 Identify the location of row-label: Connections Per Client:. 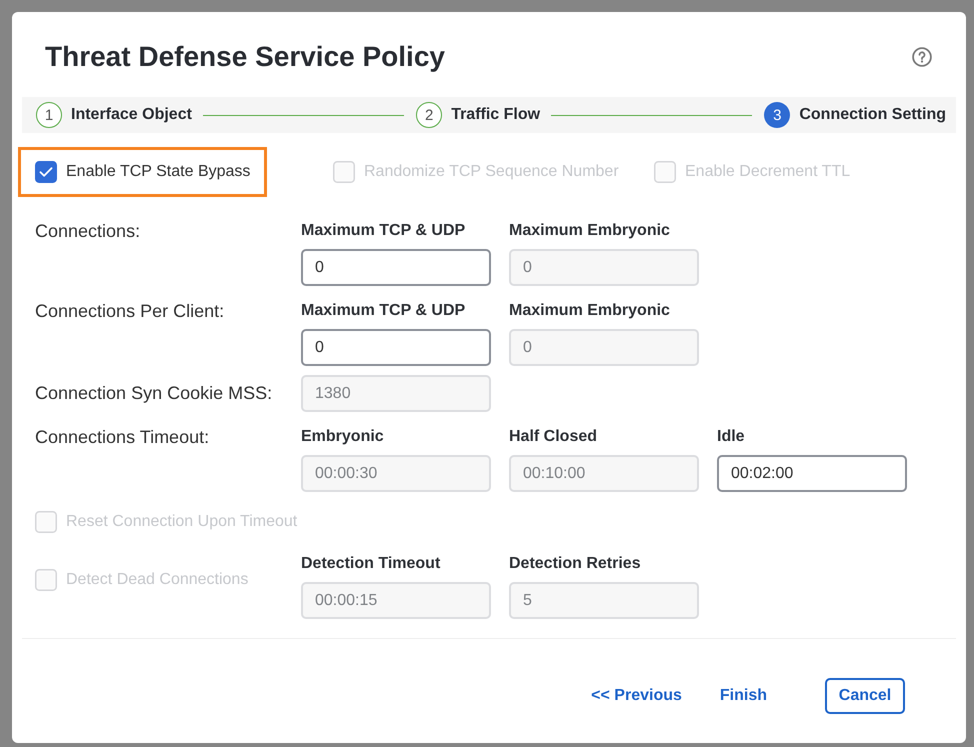
(130, 311).